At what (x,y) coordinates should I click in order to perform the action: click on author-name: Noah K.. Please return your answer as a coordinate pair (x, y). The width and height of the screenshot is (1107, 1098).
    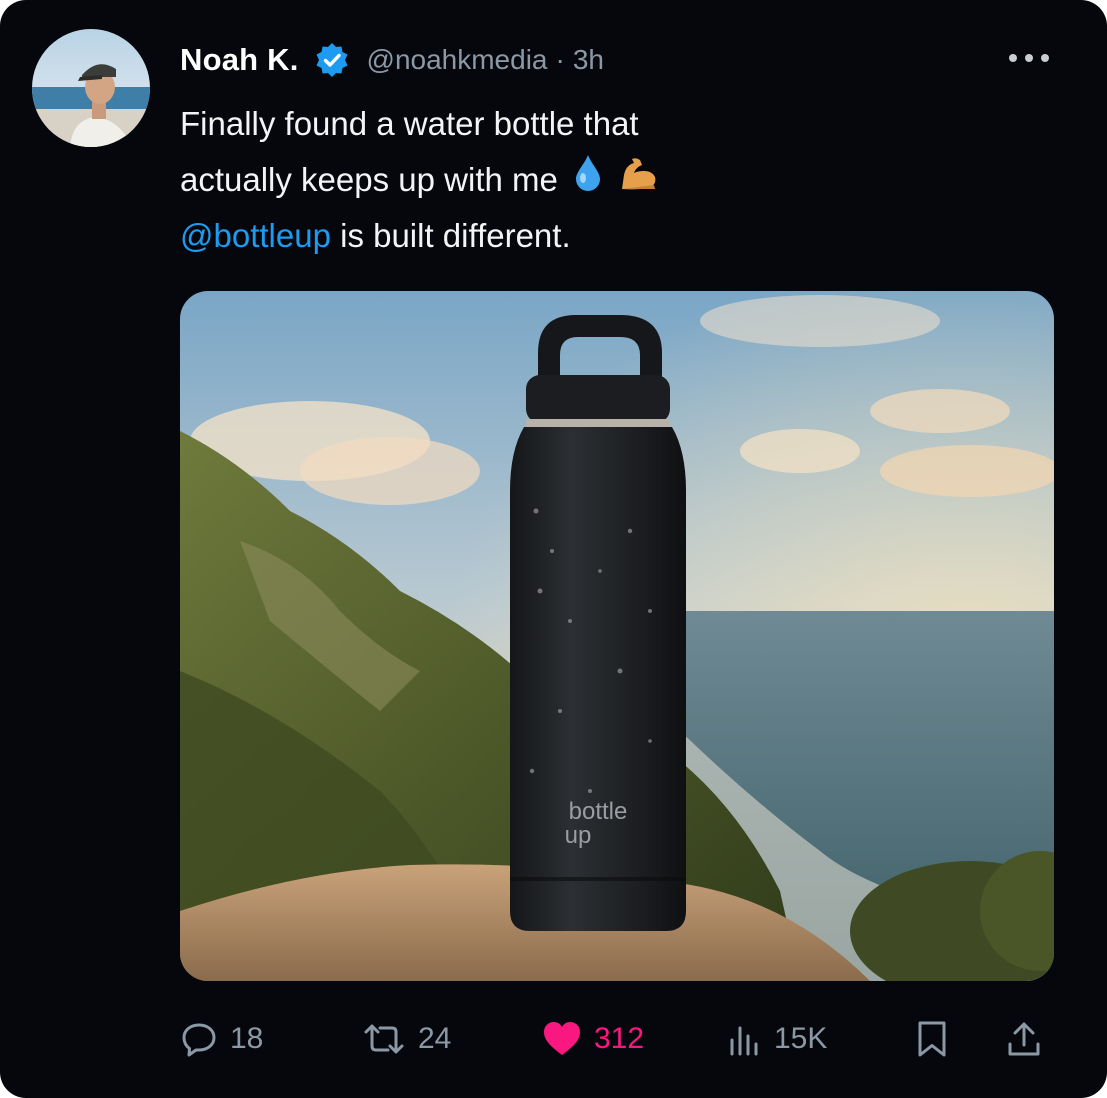
    Looking at the image, I should click on (239, 60).